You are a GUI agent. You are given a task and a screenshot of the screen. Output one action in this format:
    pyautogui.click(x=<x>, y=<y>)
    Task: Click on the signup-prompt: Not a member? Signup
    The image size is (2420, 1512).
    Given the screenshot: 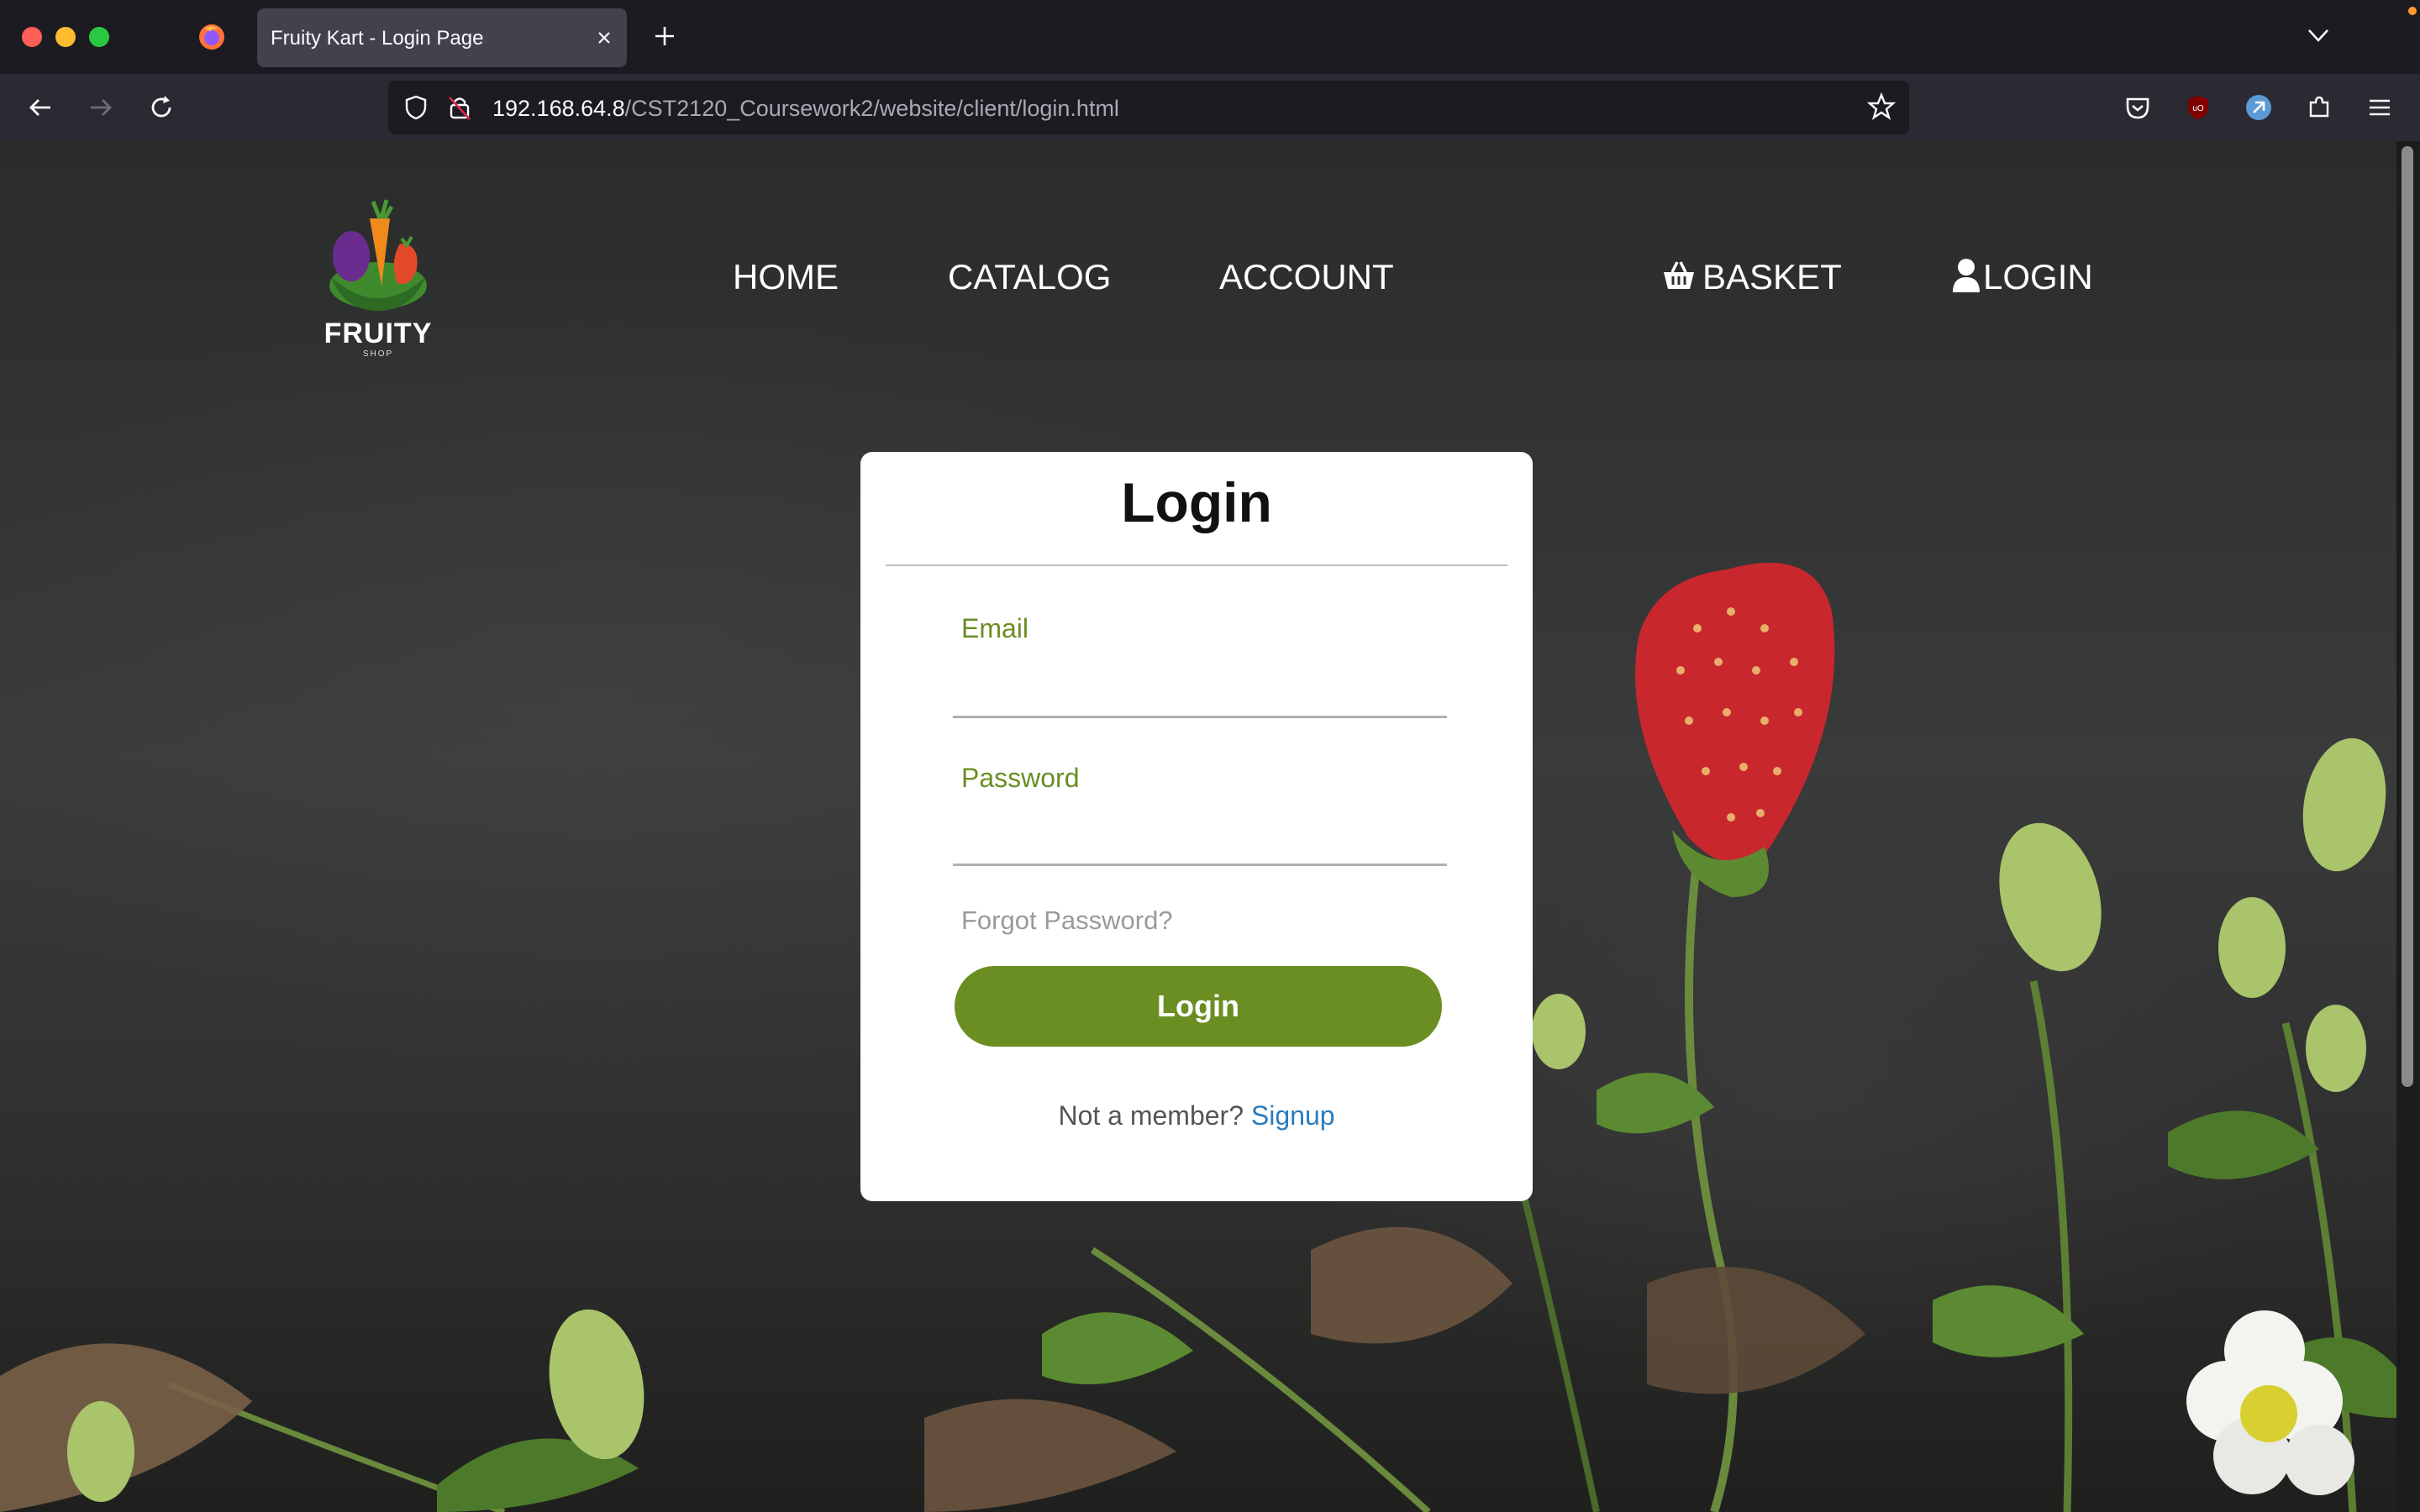 What is the action you would take?
    pyautogui.click(x=1196, y=1115)
    